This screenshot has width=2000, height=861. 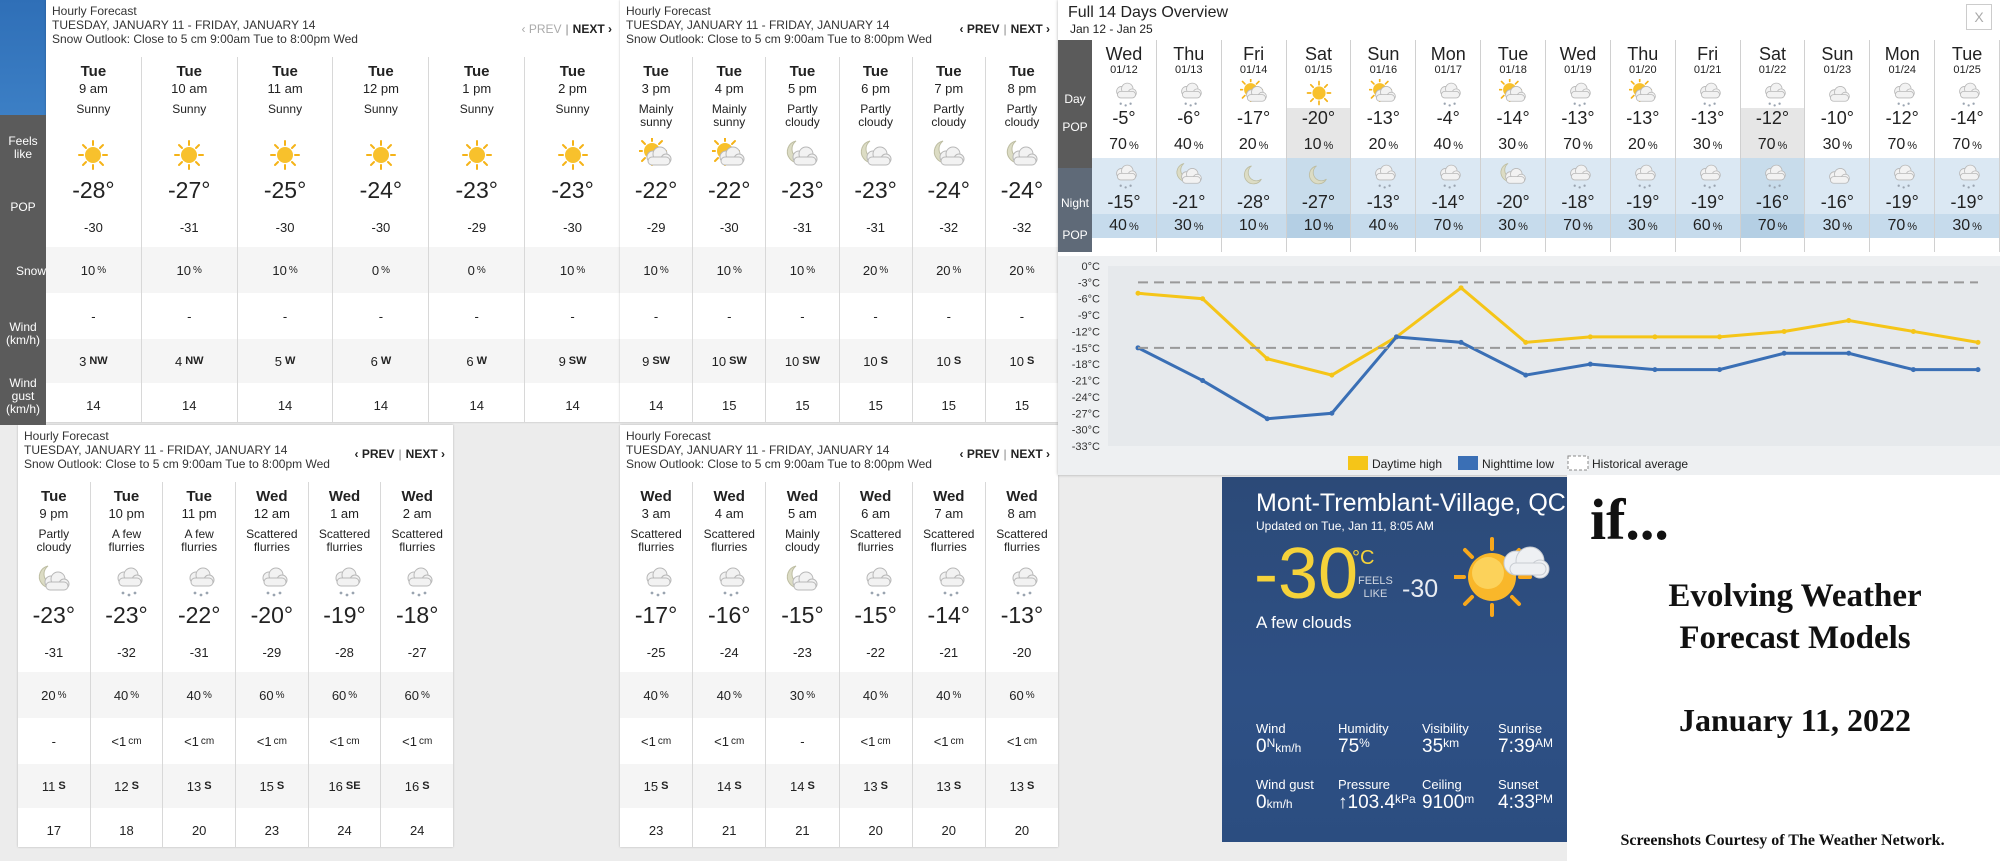 What do you see at coordinates (1967, 54) in the screenshot?
I see `day-name: Tue` at bounding box center [1967, 54].